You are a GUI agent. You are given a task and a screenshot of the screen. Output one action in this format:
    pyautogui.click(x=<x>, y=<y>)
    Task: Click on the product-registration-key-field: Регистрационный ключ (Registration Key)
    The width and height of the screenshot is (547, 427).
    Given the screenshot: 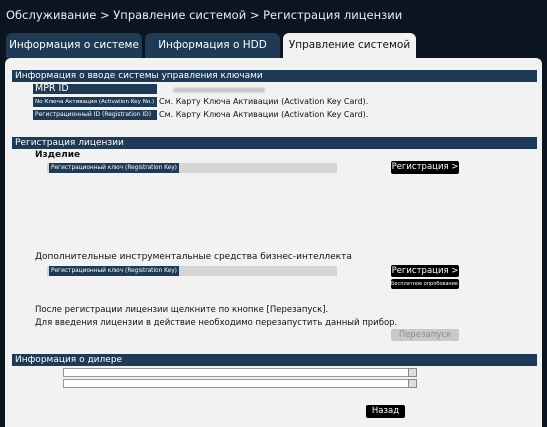 What is the action you would take?
    pyautogui.click(x=192, y=168)
    